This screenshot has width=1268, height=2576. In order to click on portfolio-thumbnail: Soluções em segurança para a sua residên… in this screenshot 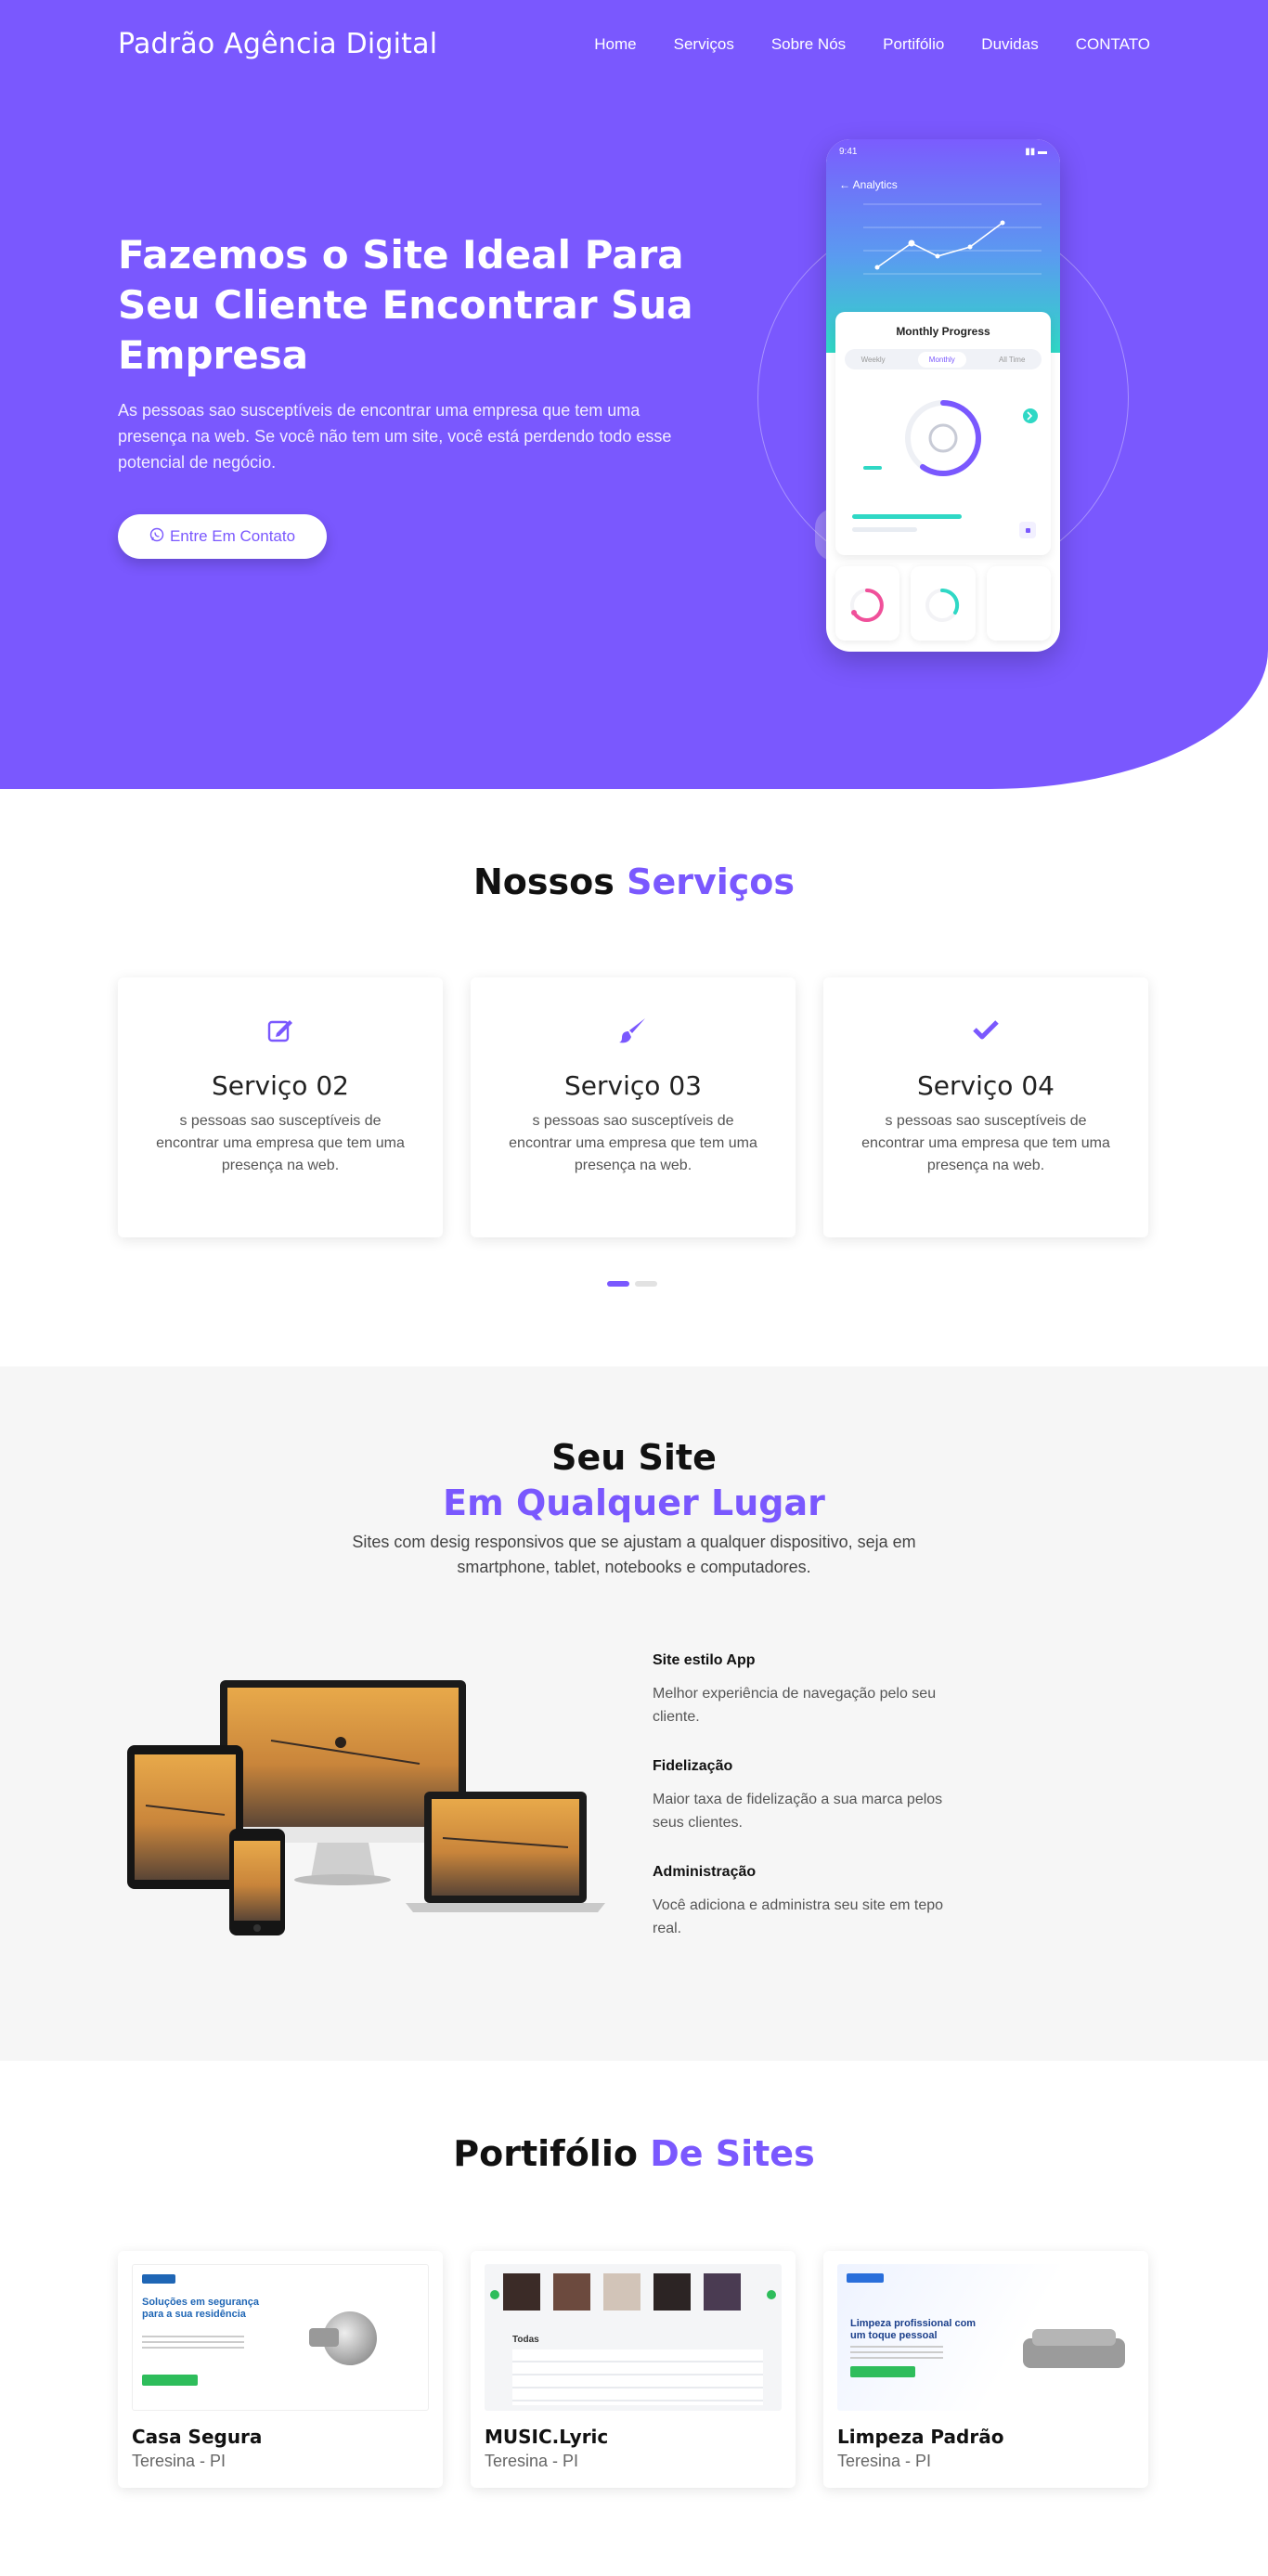, I will do `click(280, 2337)`.